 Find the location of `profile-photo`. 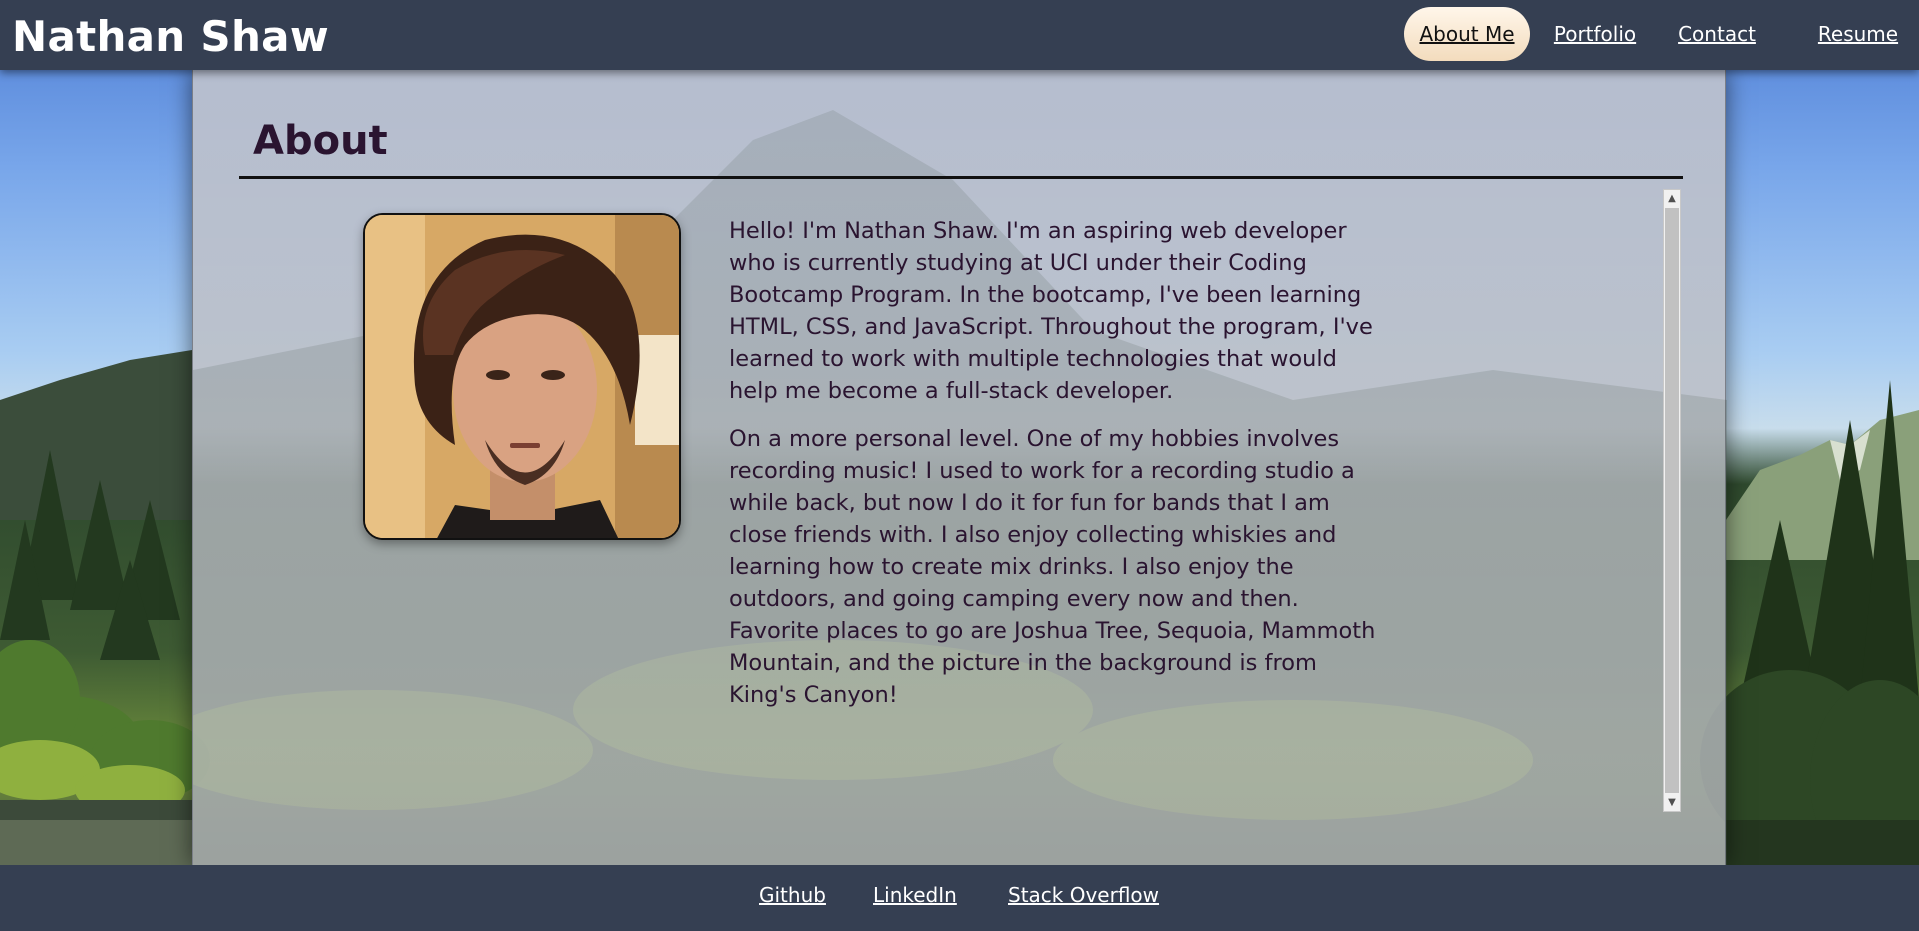

profile-photo is located at coordinates (522, 376).